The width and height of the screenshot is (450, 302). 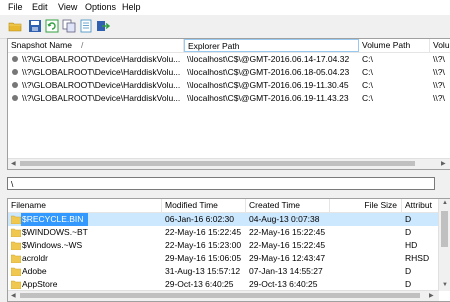 I want to click on copy-icon, so click(x=69, y=26).